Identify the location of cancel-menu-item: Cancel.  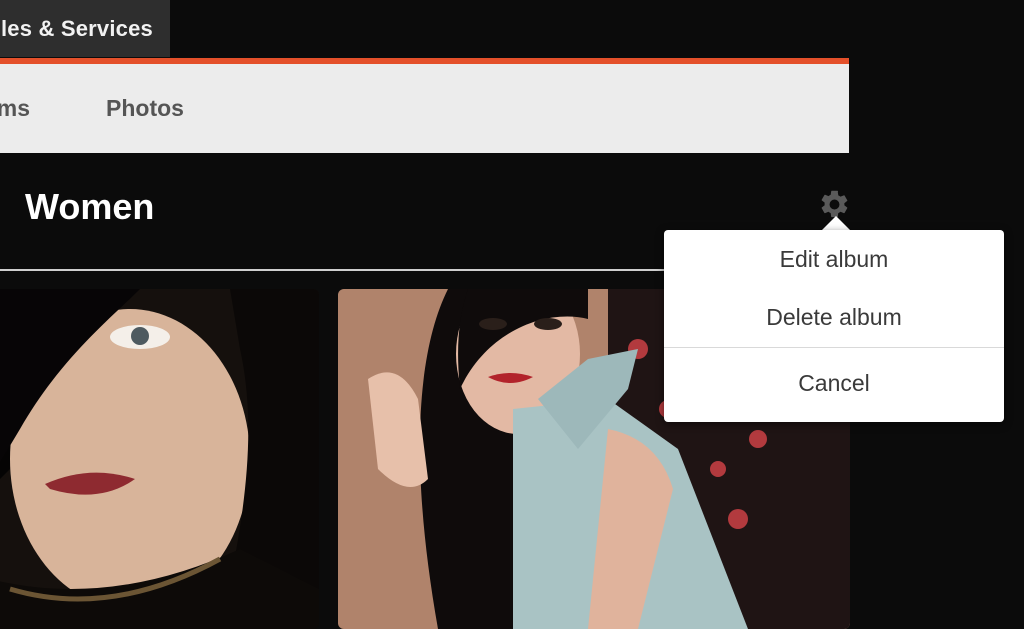
(834, 383).